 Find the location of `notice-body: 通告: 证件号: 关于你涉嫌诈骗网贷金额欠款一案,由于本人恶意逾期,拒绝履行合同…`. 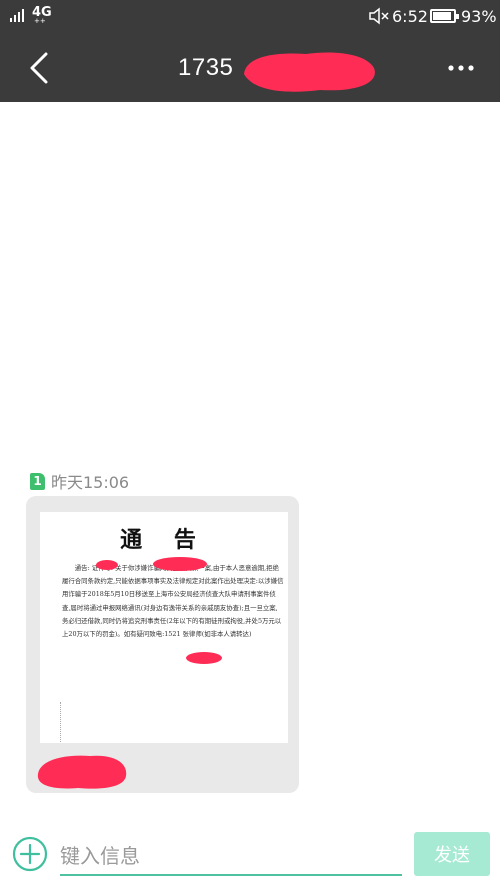

notice-body: 通告: 证件号: 关于你涉嫌诈骗网贷金额欠款一案,由于本人恶意逾期,拒绝履行合同… is located at coordinates (173, 601).